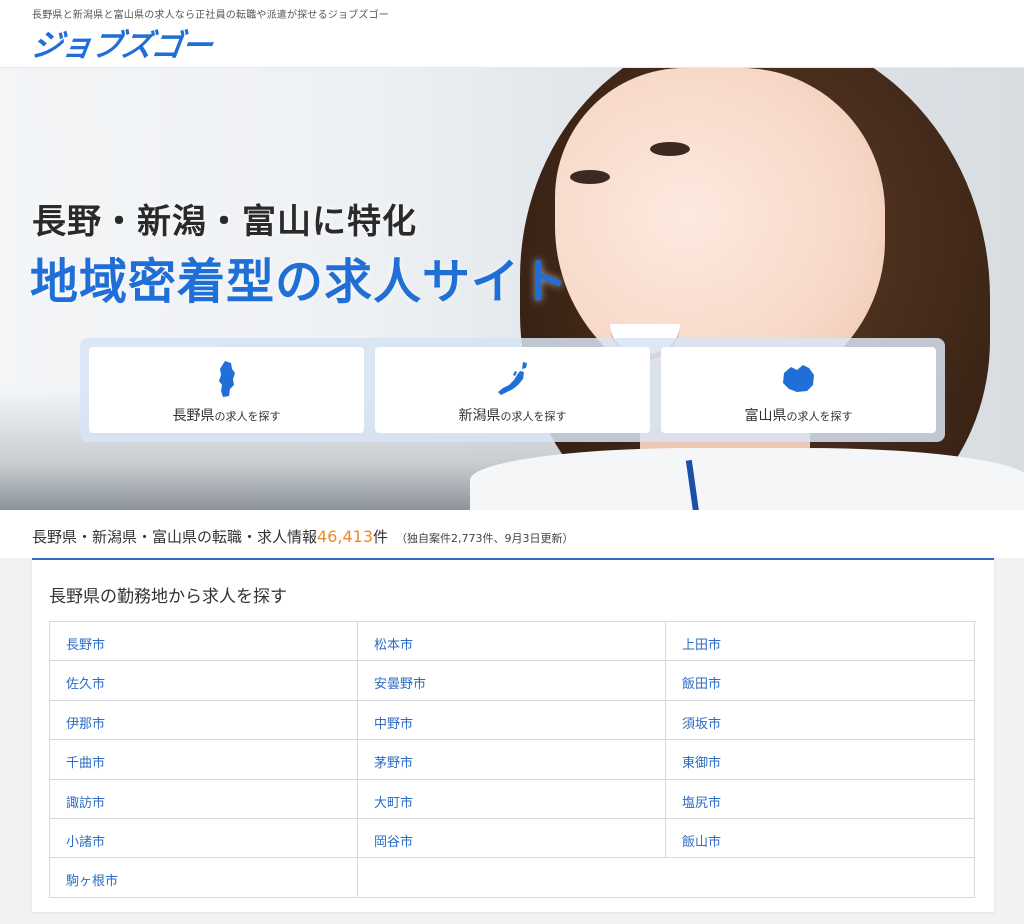  What do you see at coordinates (512, 378) in the screenshot?
I see `niigata-map-icon` at bounding box center [512, 378].